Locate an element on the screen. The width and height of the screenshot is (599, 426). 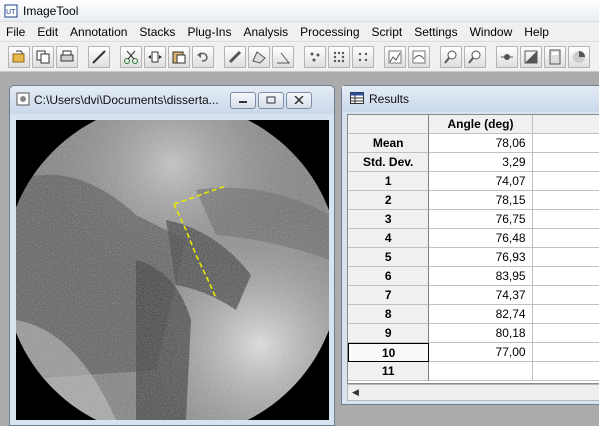
pie-icon is located at coordinates (579, 56).